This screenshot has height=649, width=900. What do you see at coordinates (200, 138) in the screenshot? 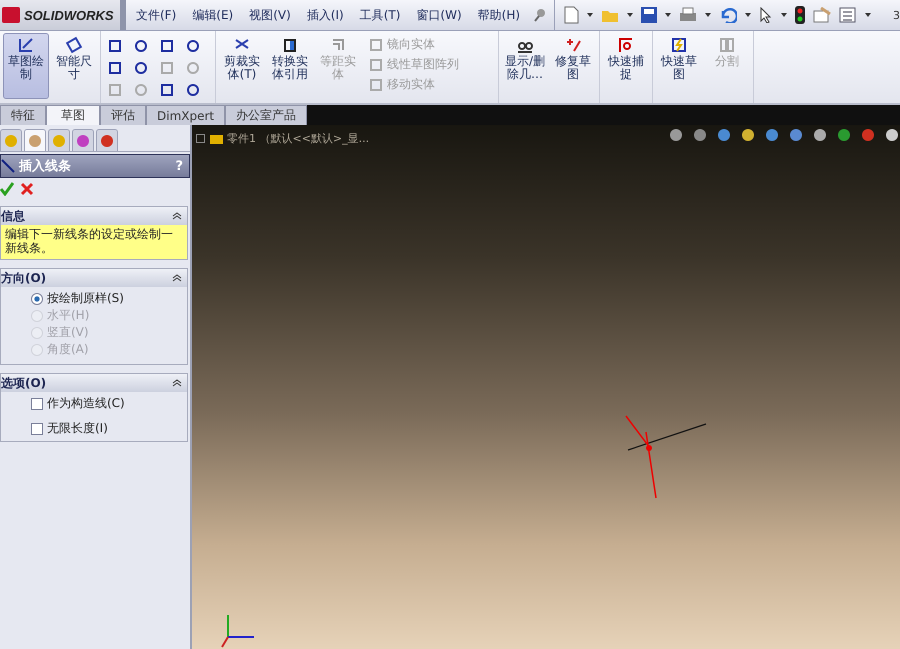
I see `expand-icon` at bounding box center [200, 138].